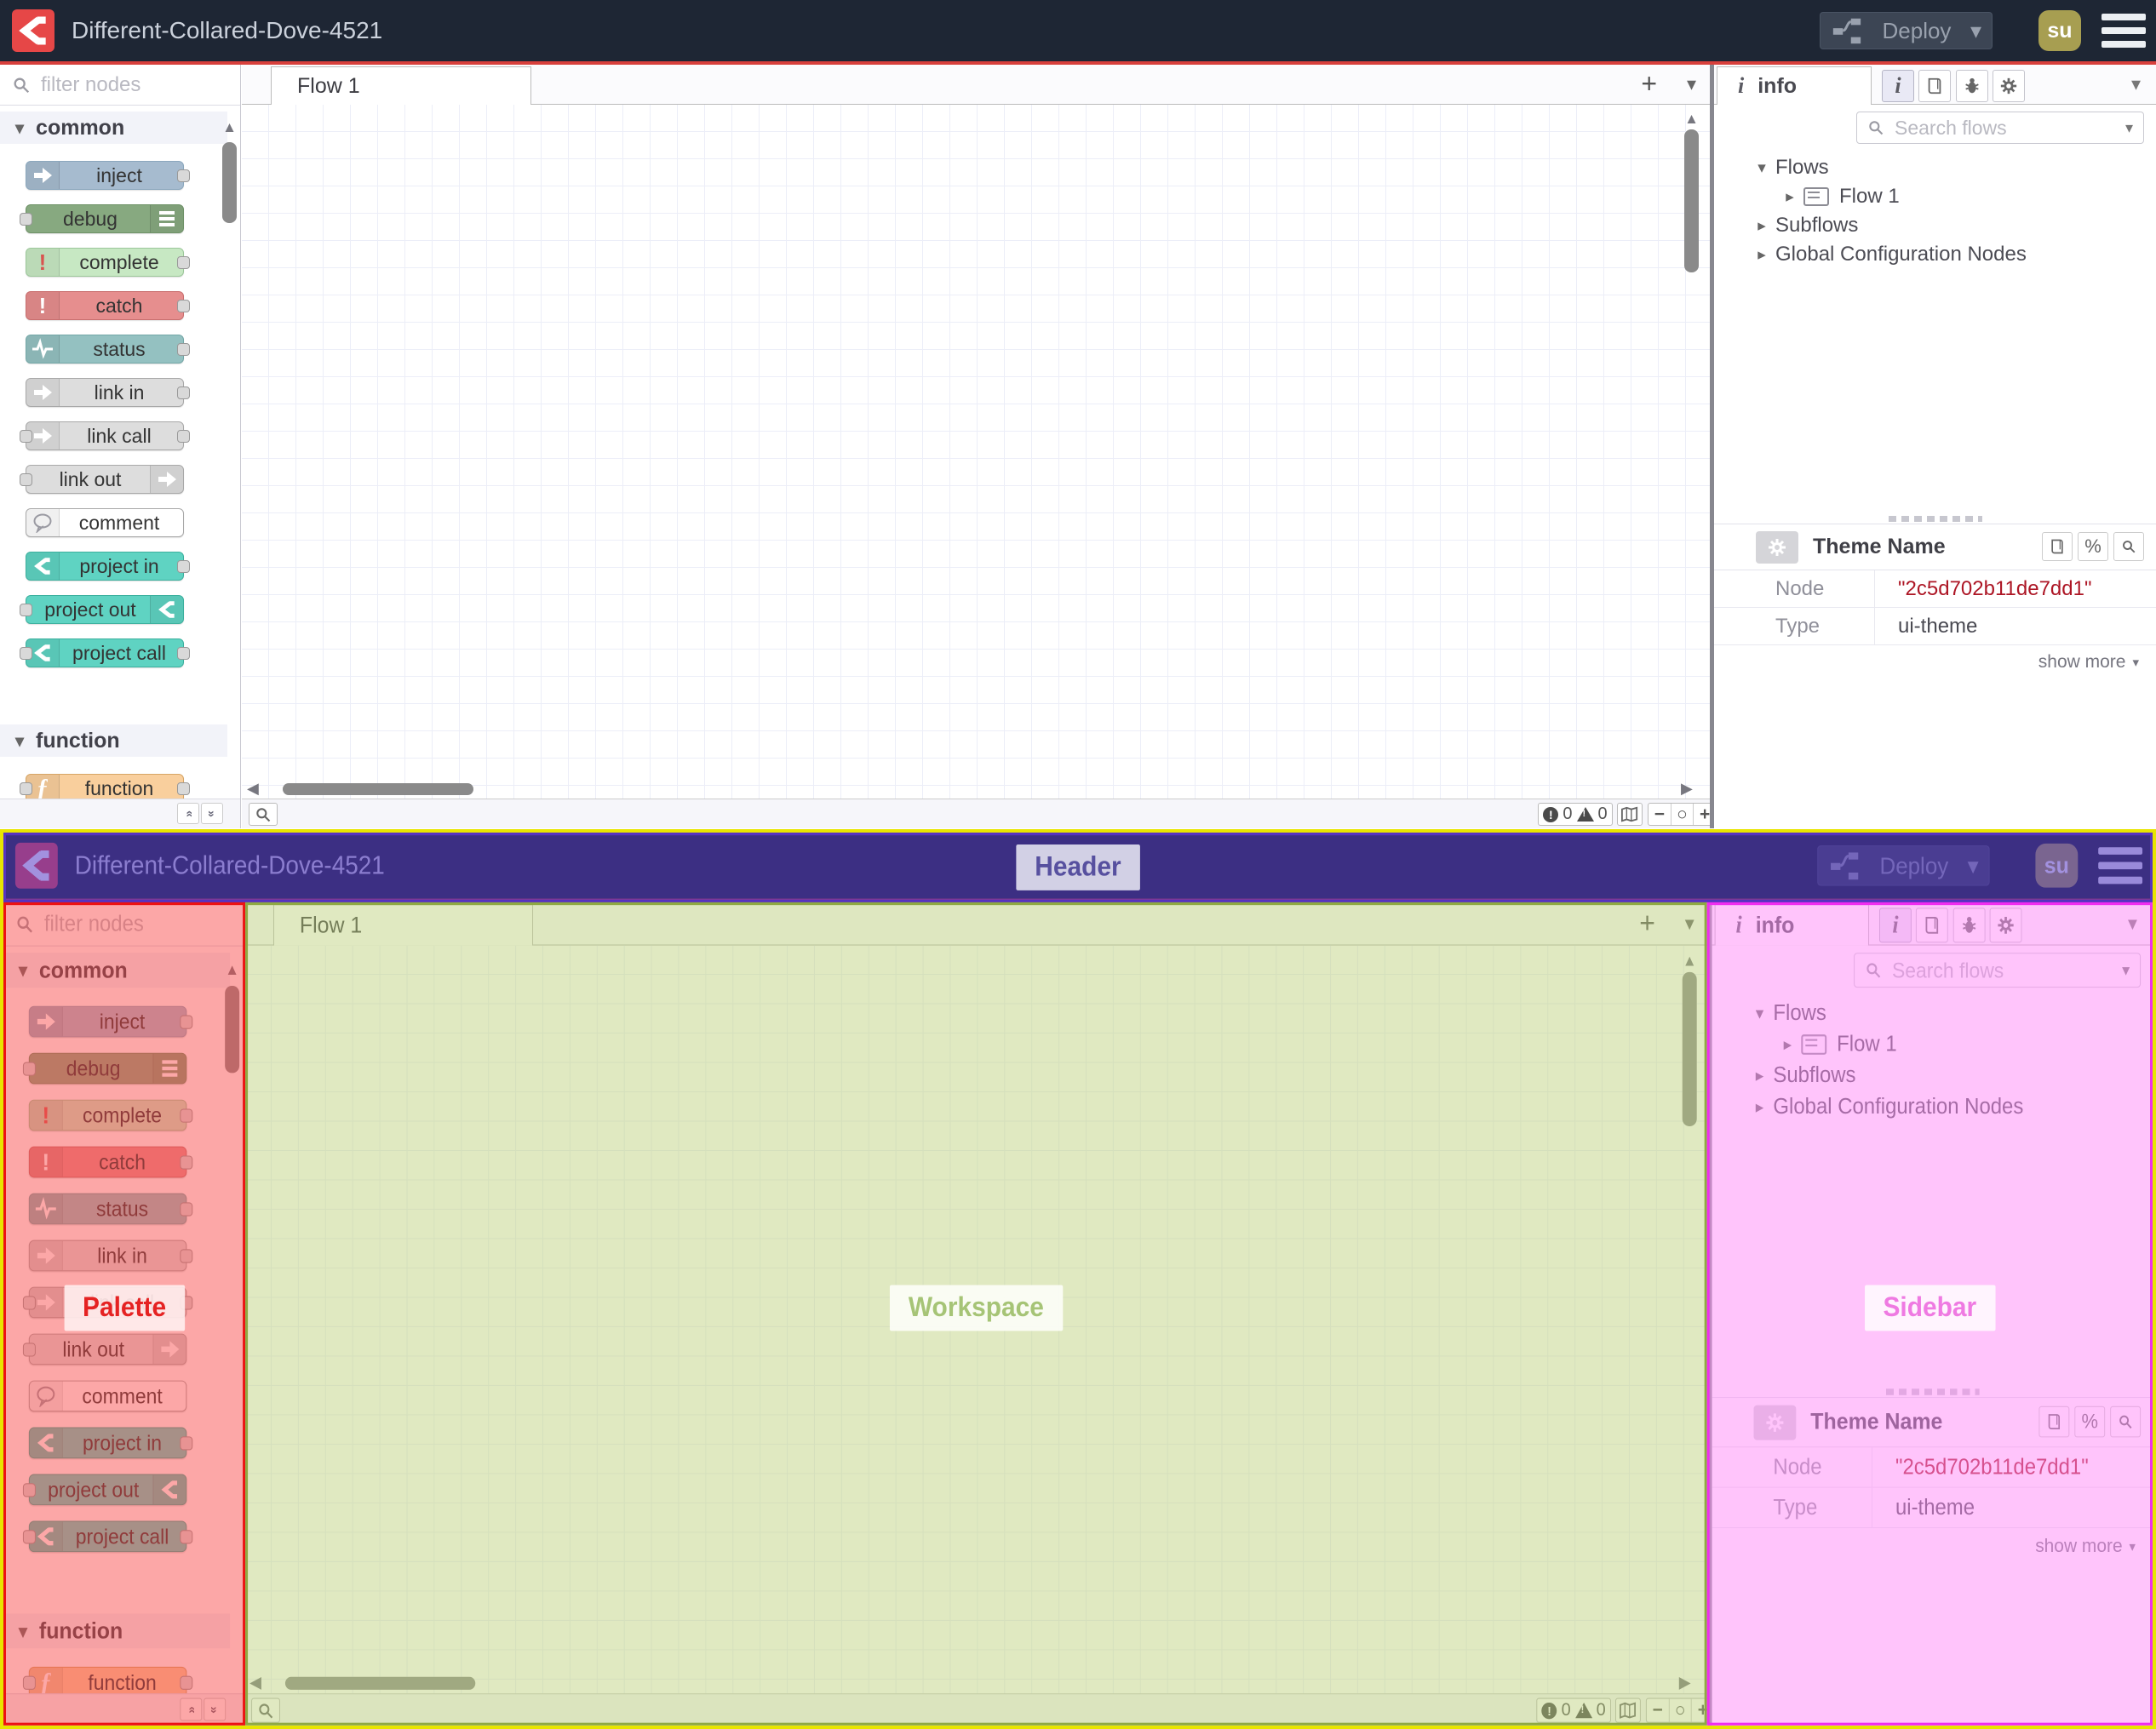  Describe the element at coordinates (43, 522) in the screenshot. I see `comment-bubble-icon` at that location.